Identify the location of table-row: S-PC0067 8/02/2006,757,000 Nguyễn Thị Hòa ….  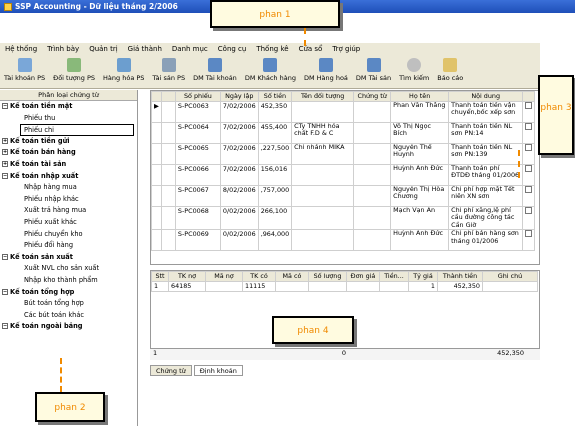
(343, 196).